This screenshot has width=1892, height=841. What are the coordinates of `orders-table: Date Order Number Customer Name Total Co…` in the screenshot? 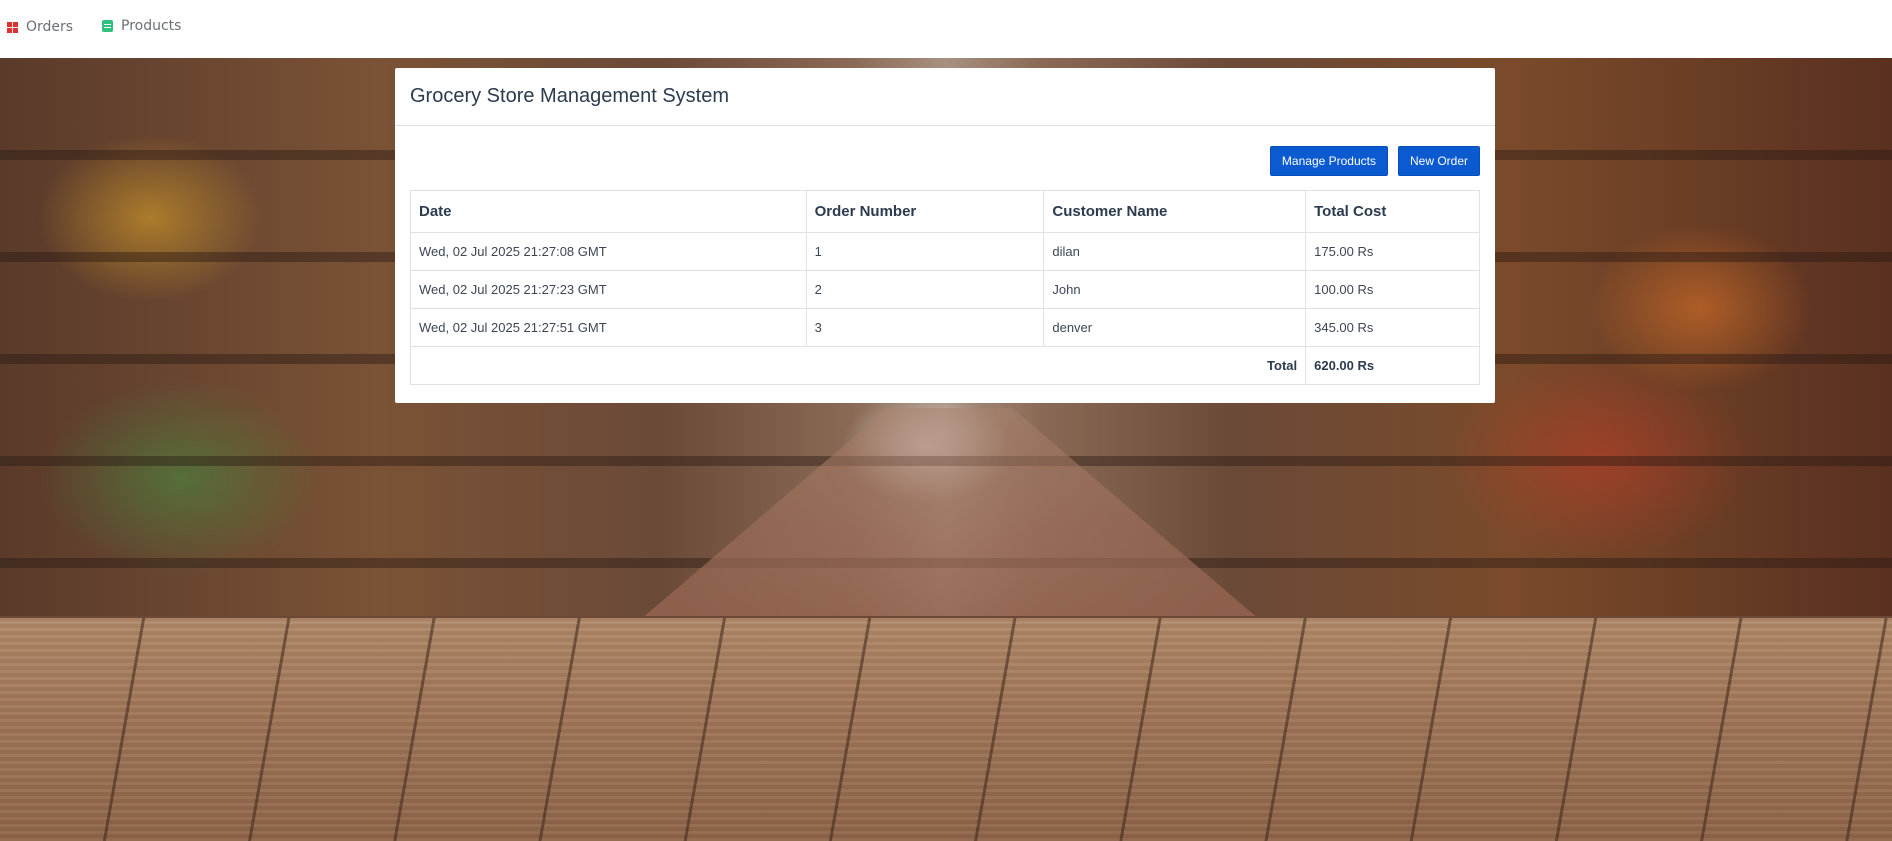 It's located at (944, 287).